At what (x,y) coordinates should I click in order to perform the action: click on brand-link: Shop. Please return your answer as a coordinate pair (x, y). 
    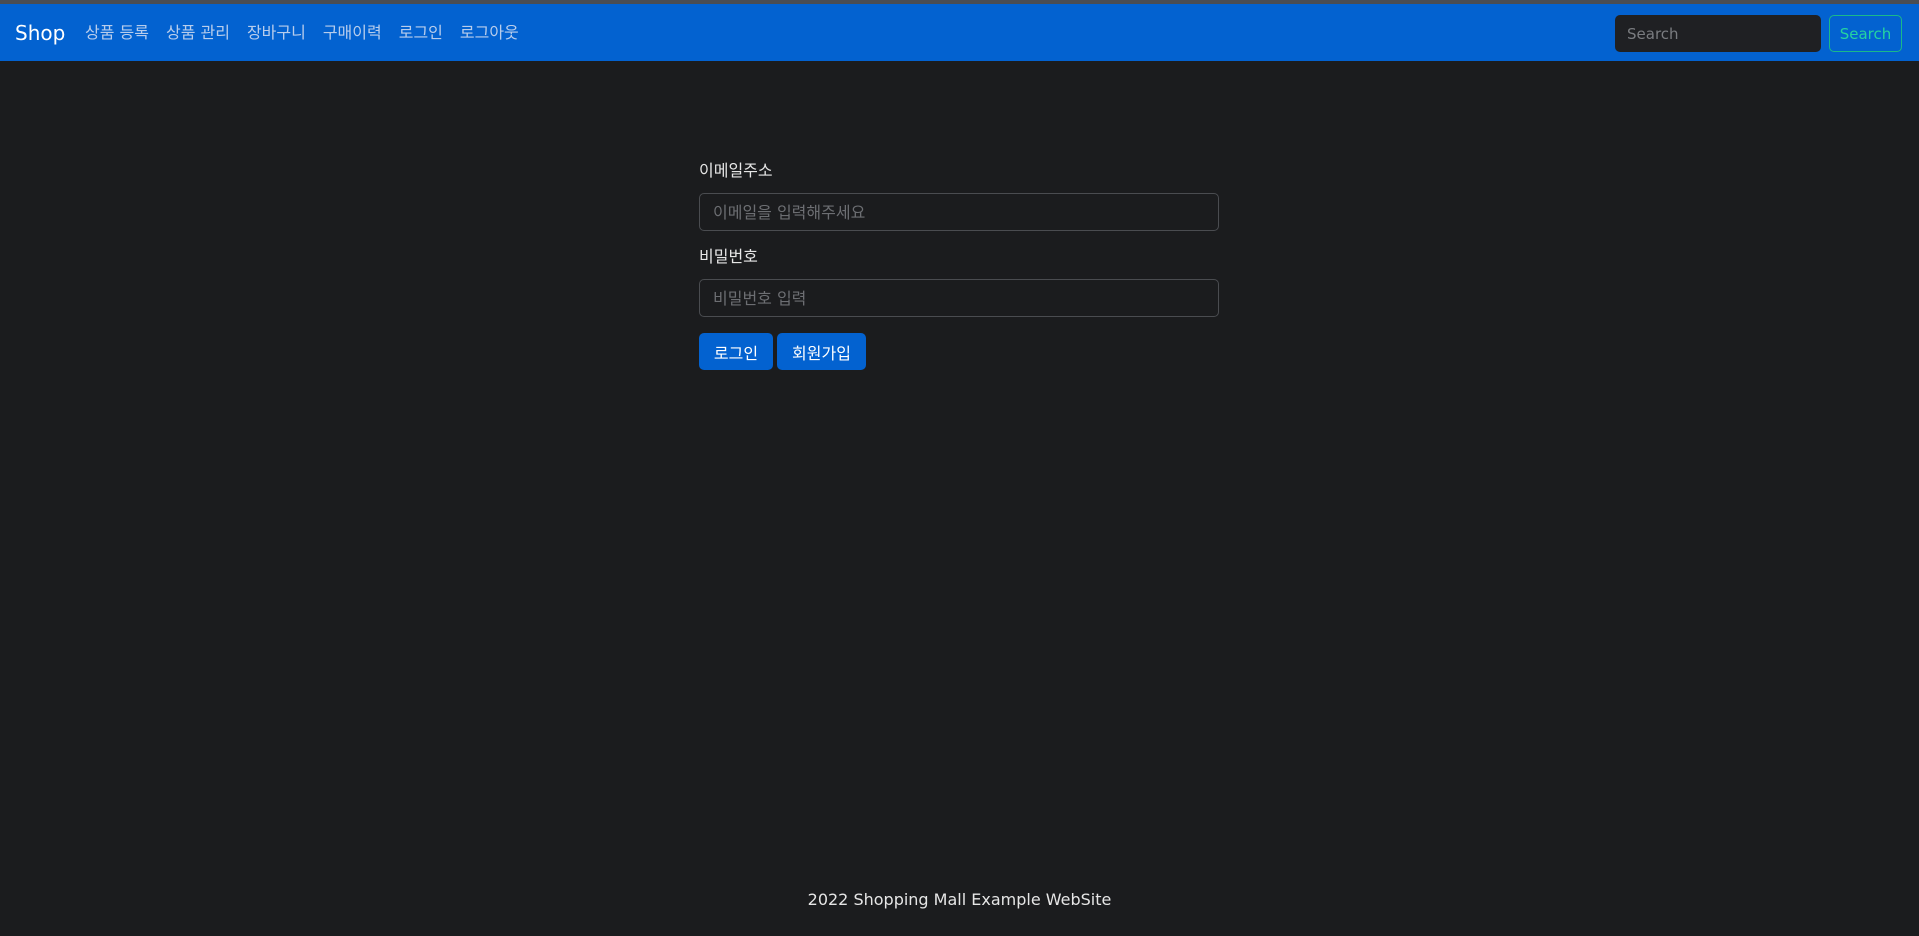
    Looking at the image, I should click on (40, 33).